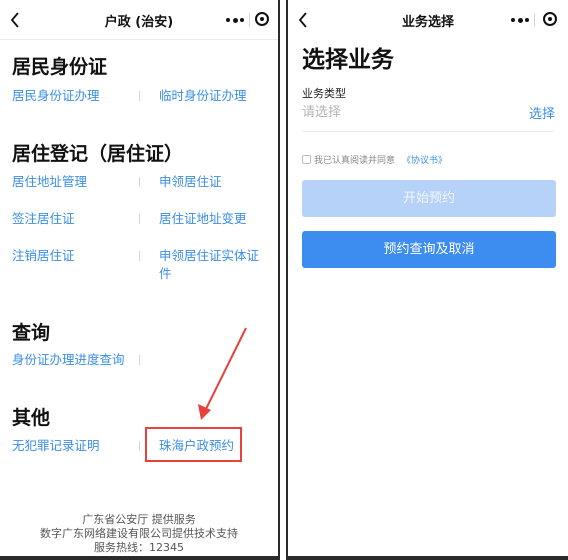  Describe the element at coordinates (428, 131) in the screenshot. I see `field-underline` at that location.